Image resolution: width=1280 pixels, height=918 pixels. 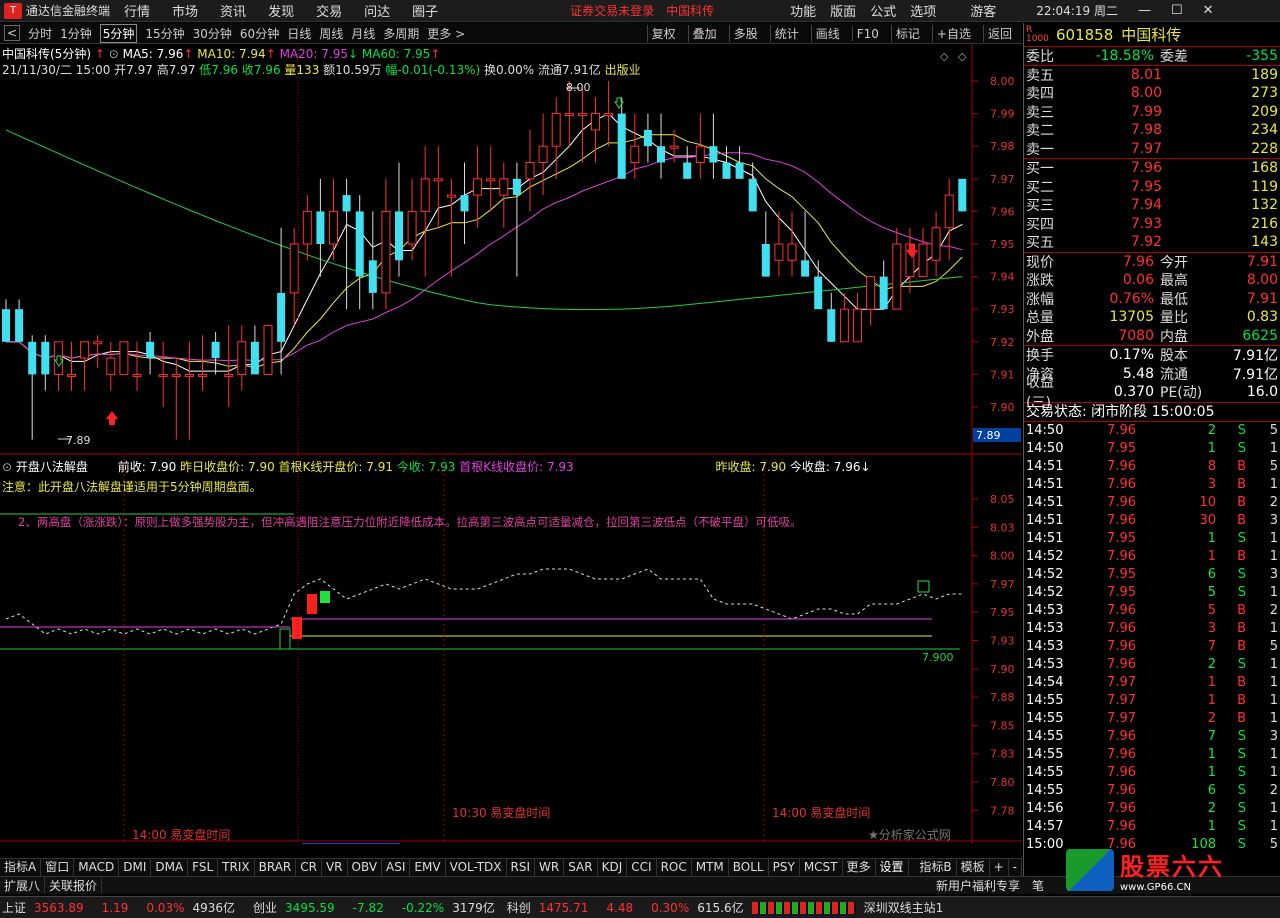 What do you see at coordinates (1152, 75) in the screenshot?
I see `book-row: 卖五 8.01 189` at bounding box center [1152, 75].